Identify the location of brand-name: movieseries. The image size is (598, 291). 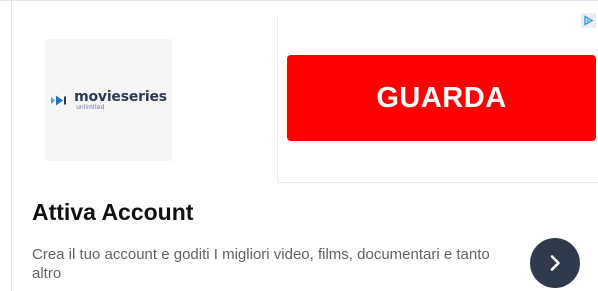
(120, 96).